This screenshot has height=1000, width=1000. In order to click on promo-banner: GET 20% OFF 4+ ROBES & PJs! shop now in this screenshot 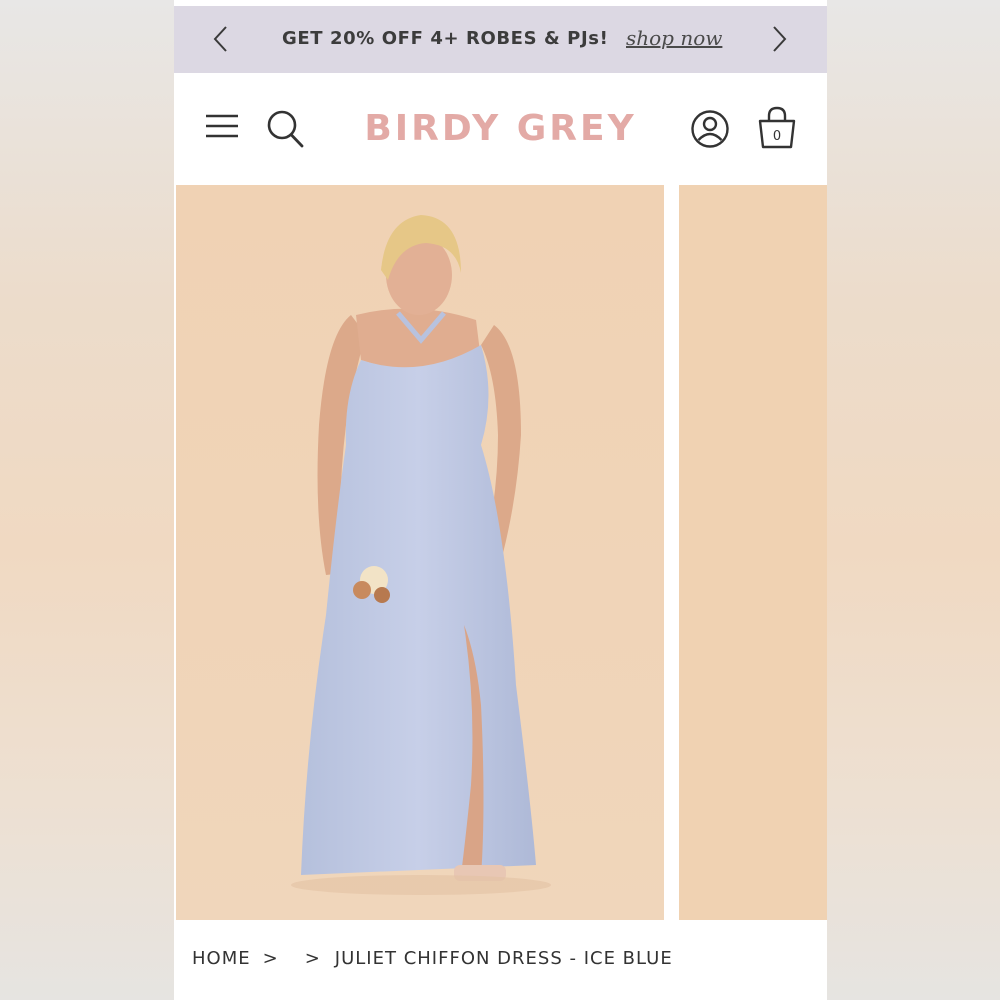, I will do `click(500, 39)`.